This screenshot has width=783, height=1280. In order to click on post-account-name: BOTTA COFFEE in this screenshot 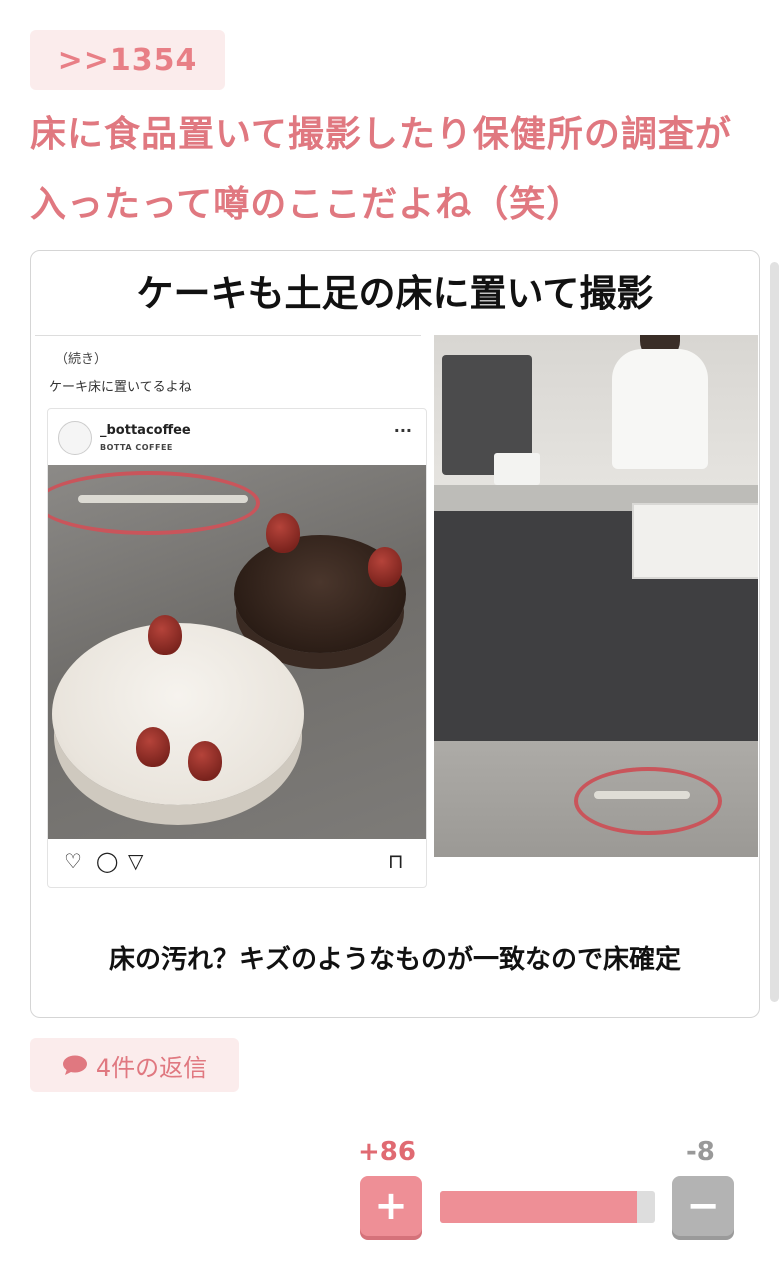, I will do `click(136, 447)`.